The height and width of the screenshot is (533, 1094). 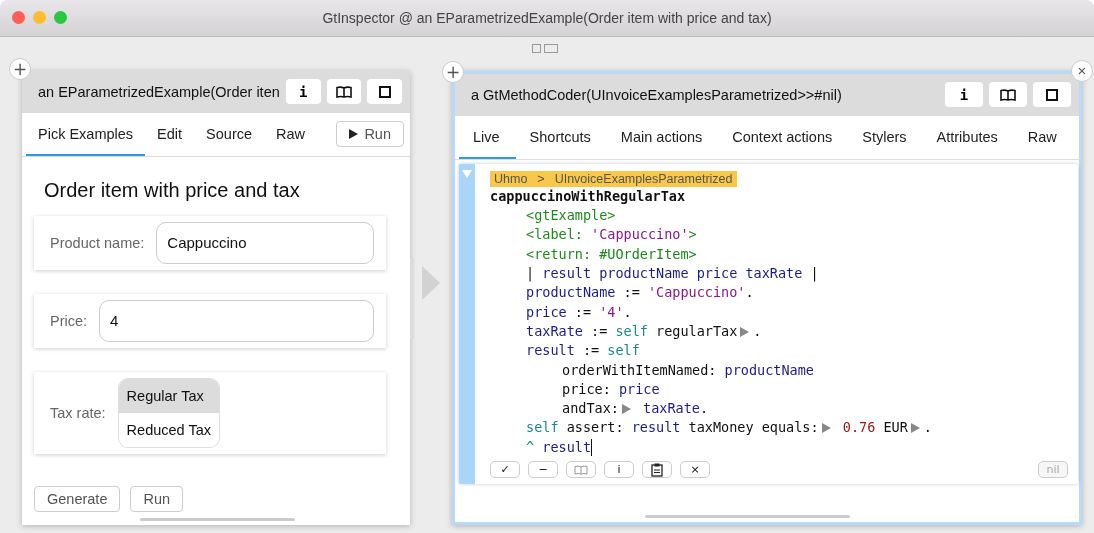 I want to click on method-name: cappuccinoWithRegularTax, so click(x=588, y=196).